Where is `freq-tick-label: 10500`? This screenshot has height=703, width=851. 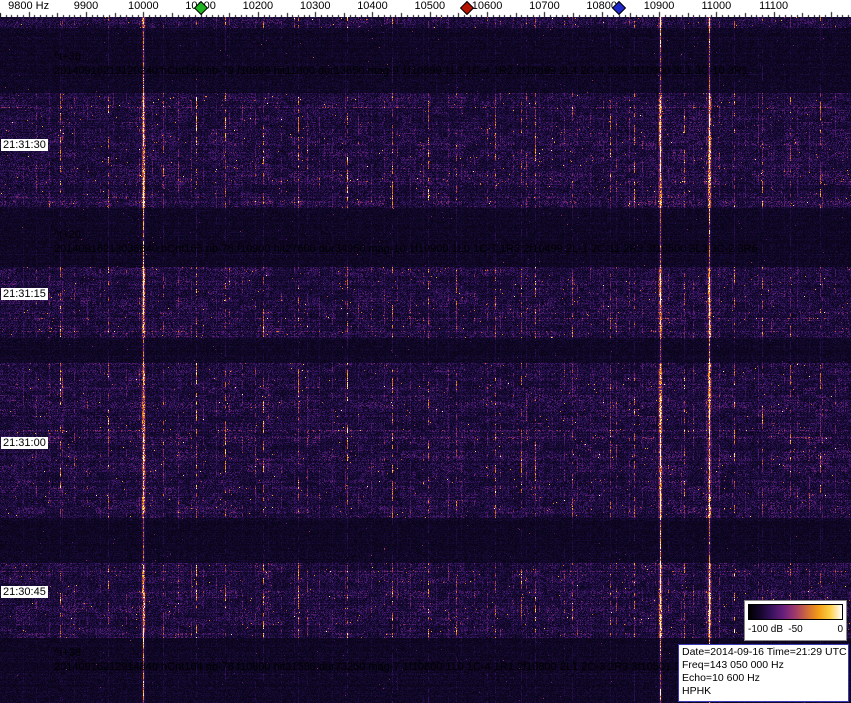
freq-tick-label: 10500 is located at coordinates (430, 6).